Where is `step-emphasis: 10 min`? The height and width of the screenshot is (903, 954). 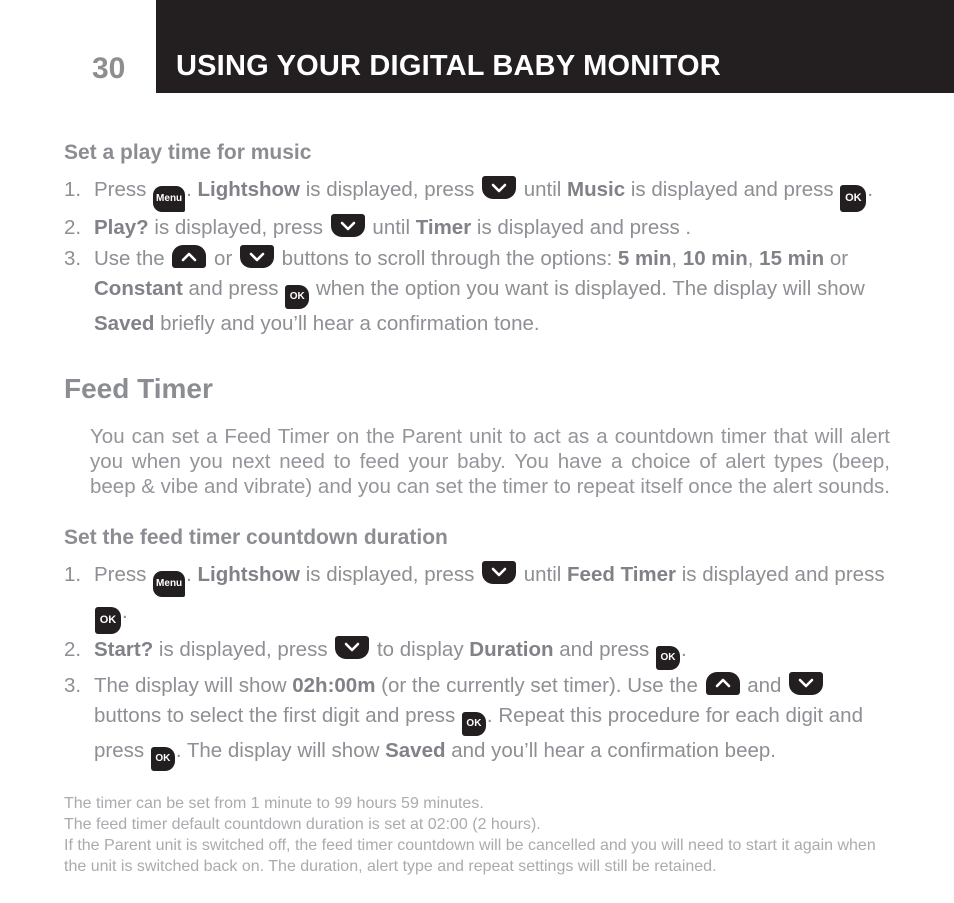 step-emphasis: 10 min is located at coordinates (715, 259).